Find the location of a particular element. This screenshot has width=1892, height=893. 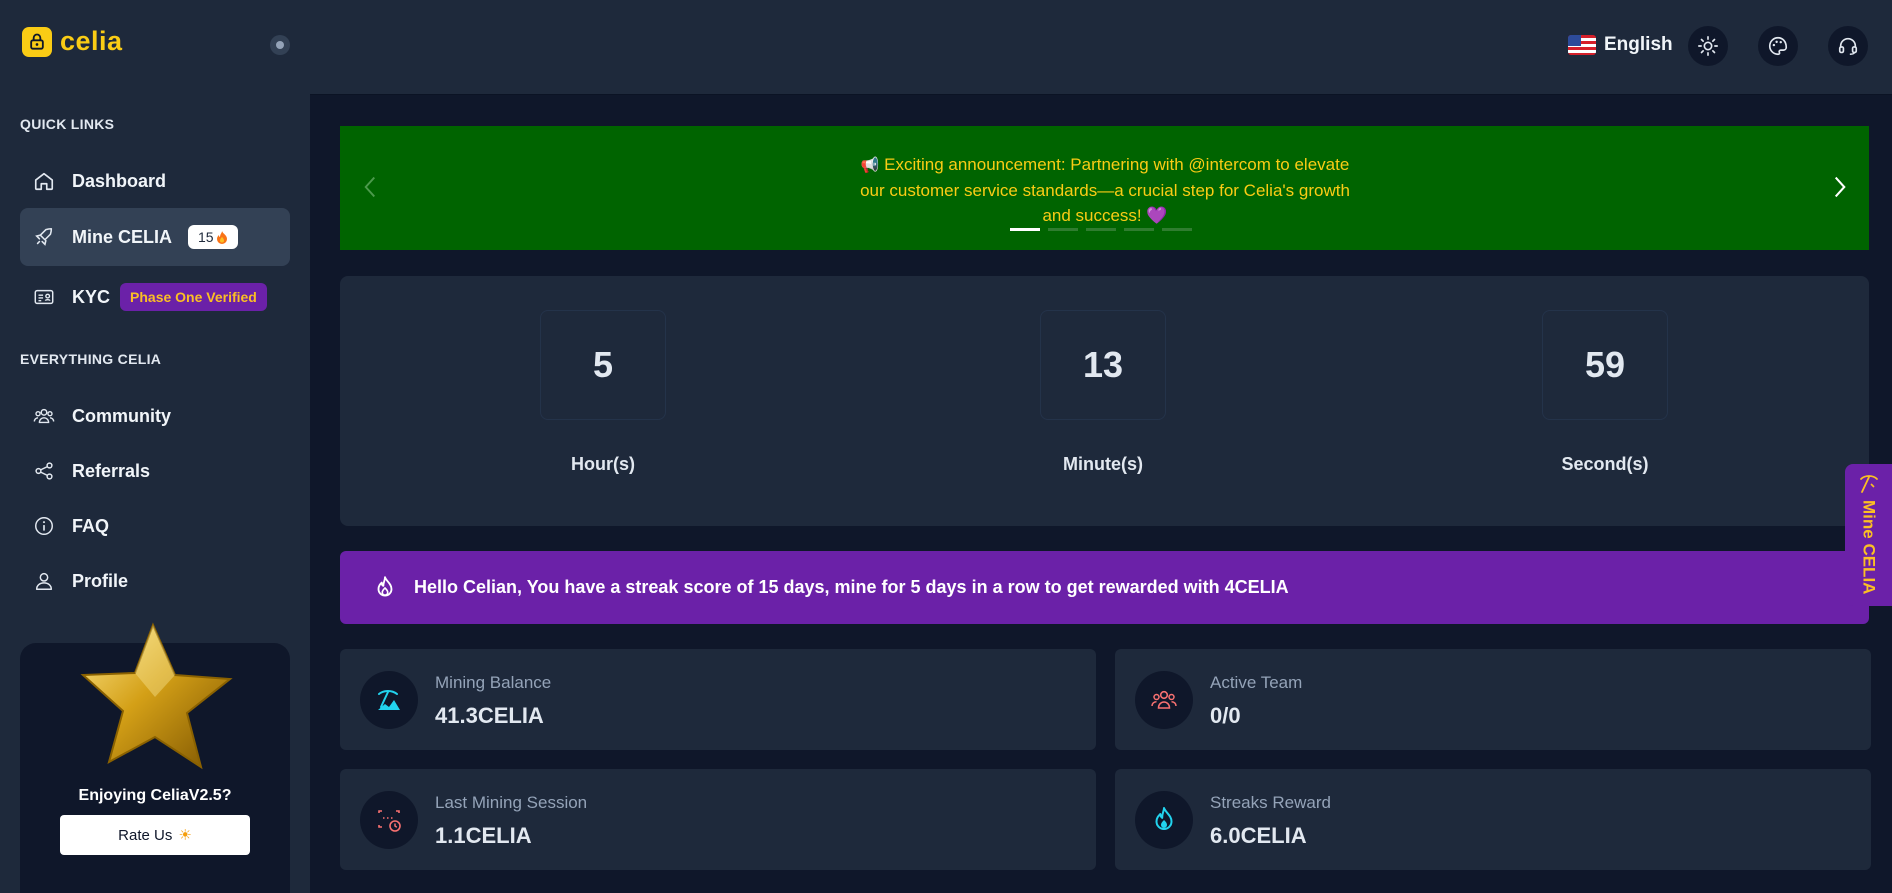

sidebar-item-referrals: Referrals is located at coordinates (155, 471).